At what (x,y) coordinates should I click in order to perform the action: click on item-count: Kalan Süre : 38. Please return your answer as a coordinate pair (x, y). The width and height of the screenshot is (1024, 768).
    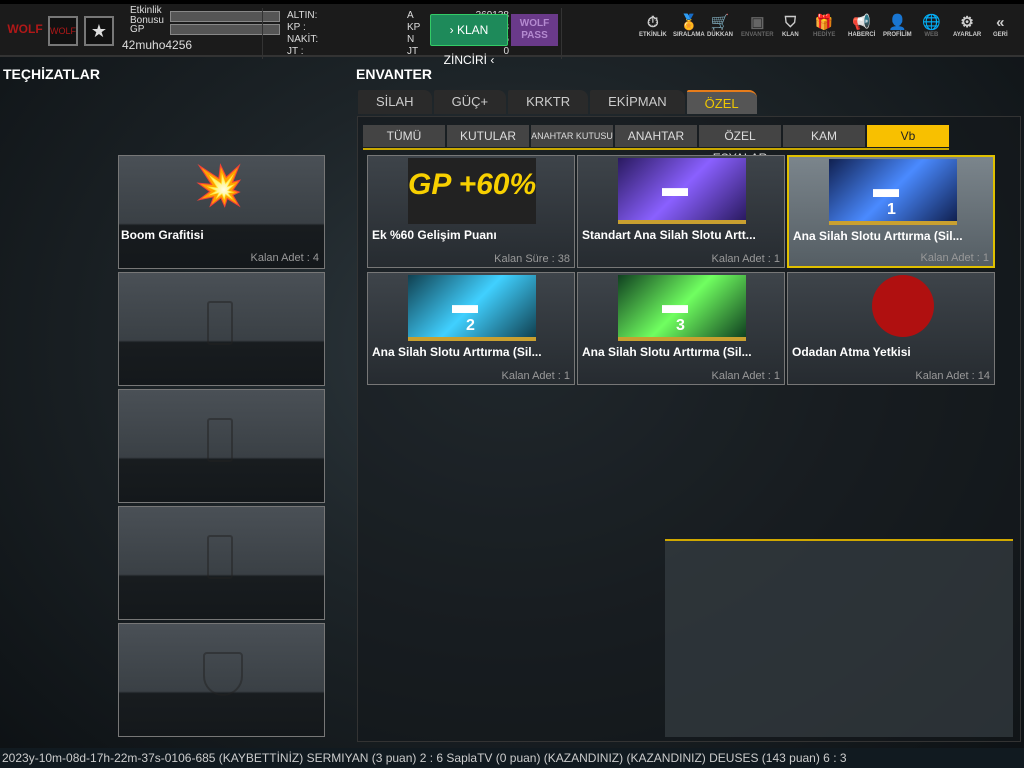
    Looking at the image, I should click on (532, 259).